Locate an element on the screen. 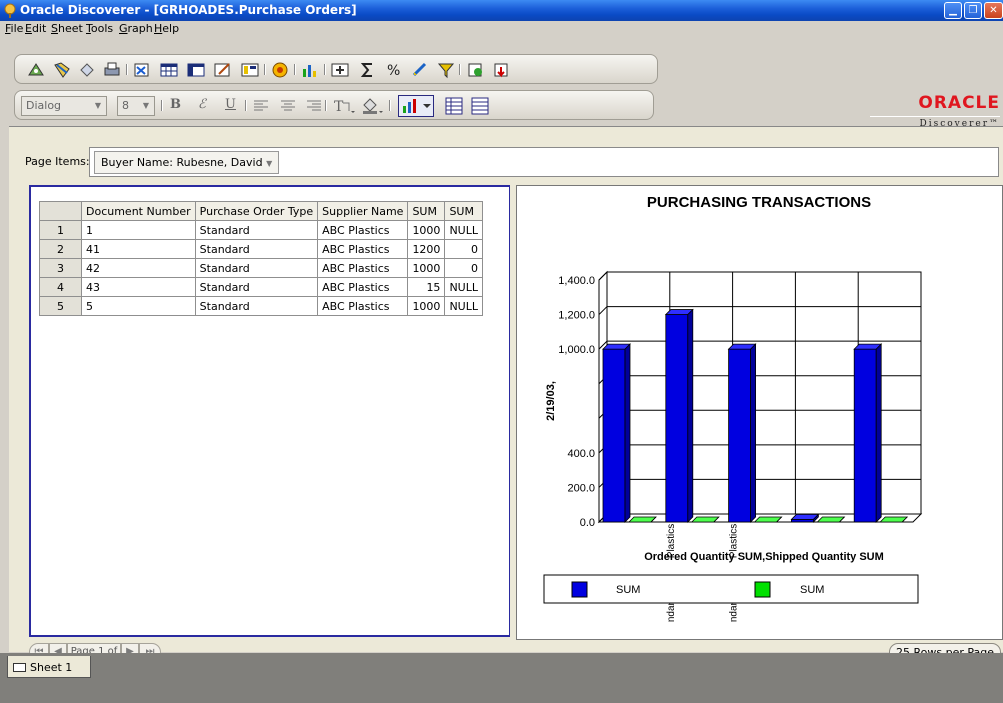 Image resolution: width=1003 pixels, height=703 pixels. table-row: 3 42 Standard ABC Plastics 1000 0 is located at coordinates (261, 268).